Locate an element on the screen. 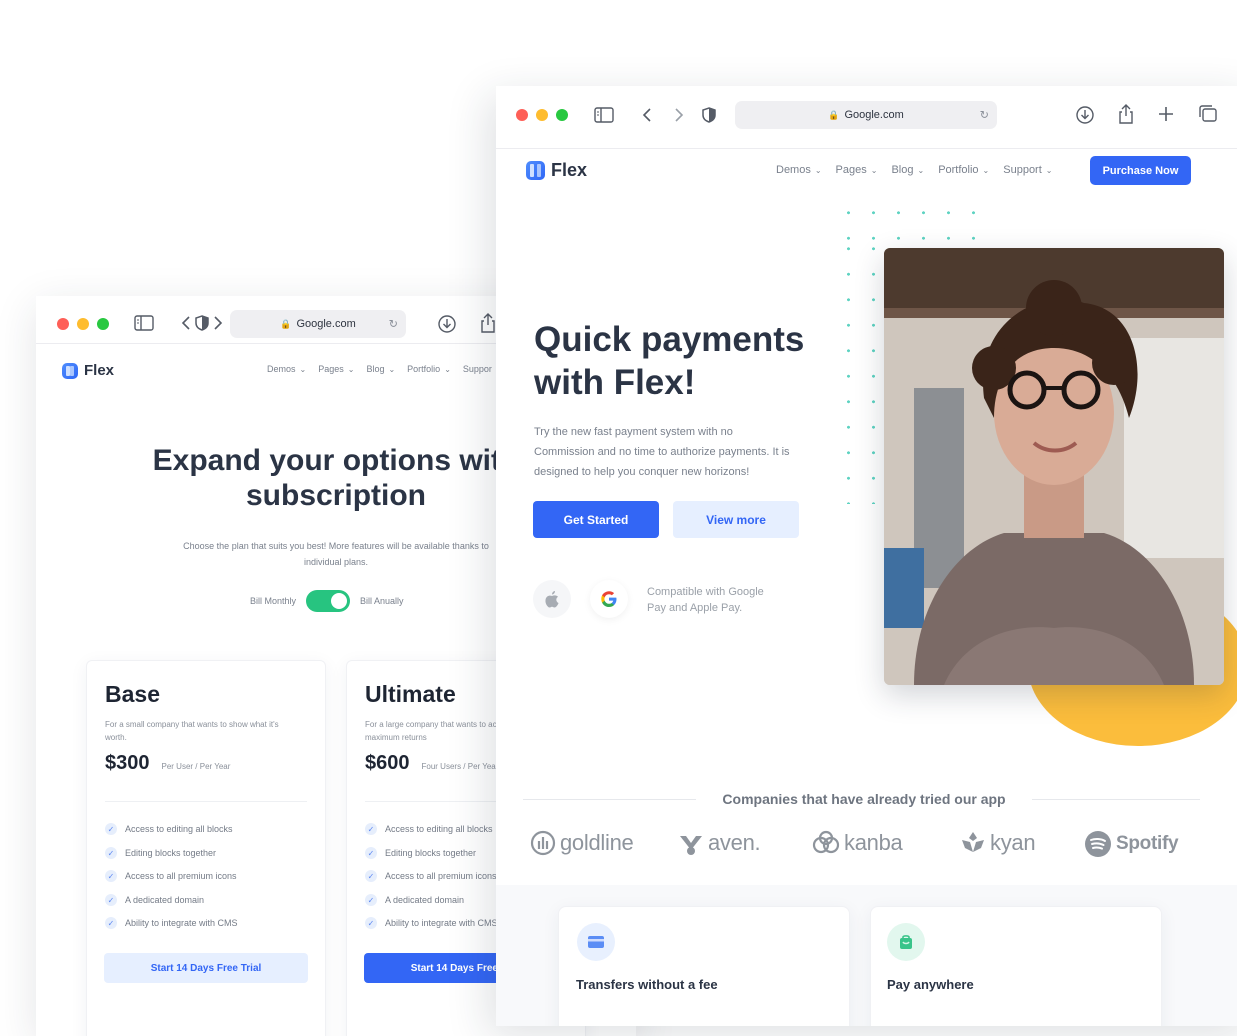  feature-card-title: Transfers without a fee is located at coordinates (647, 984).